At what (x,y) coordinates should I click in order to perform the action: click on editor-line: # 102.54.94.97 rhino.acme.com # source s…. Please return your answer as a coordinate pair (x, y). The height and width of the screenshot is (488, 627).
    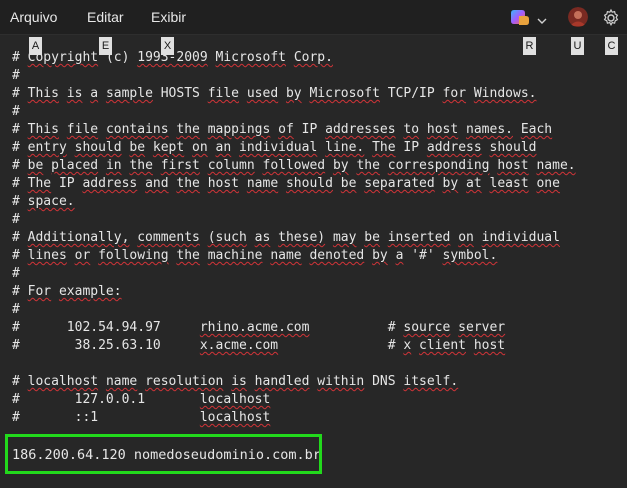
    Looking at the image, I should click on (258, 328).